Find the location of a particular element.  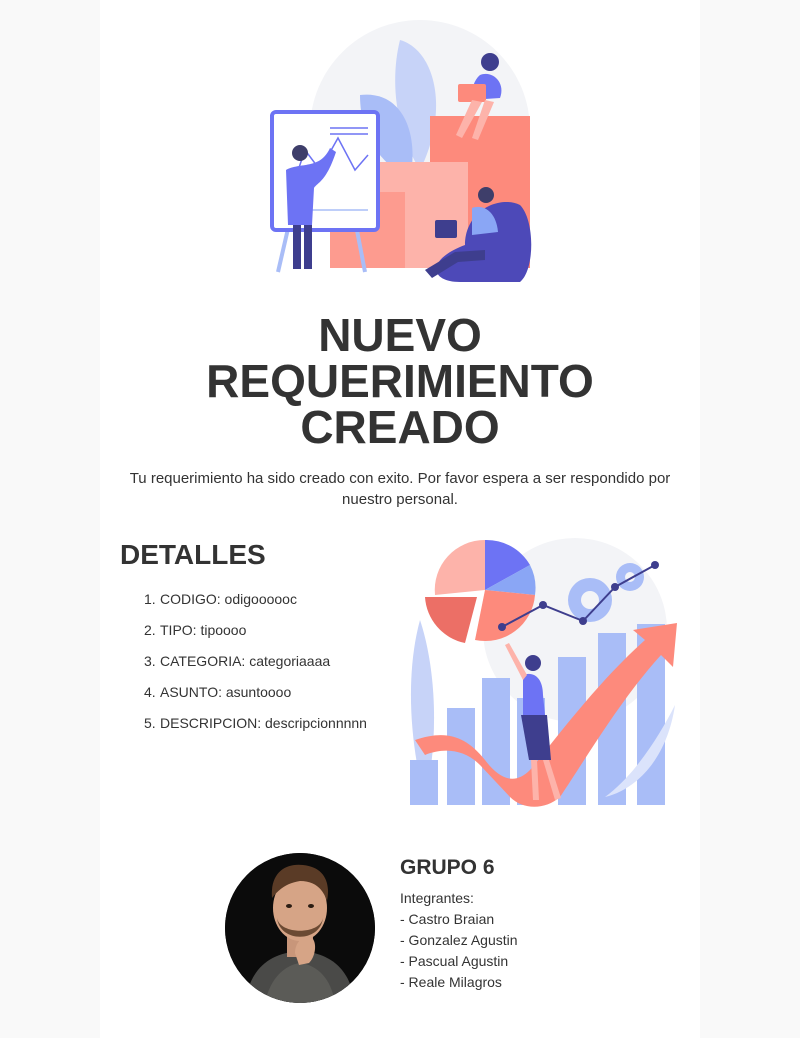

list-item: 1. CODIGO: odigoooooc is located at coordinates (255, 603).